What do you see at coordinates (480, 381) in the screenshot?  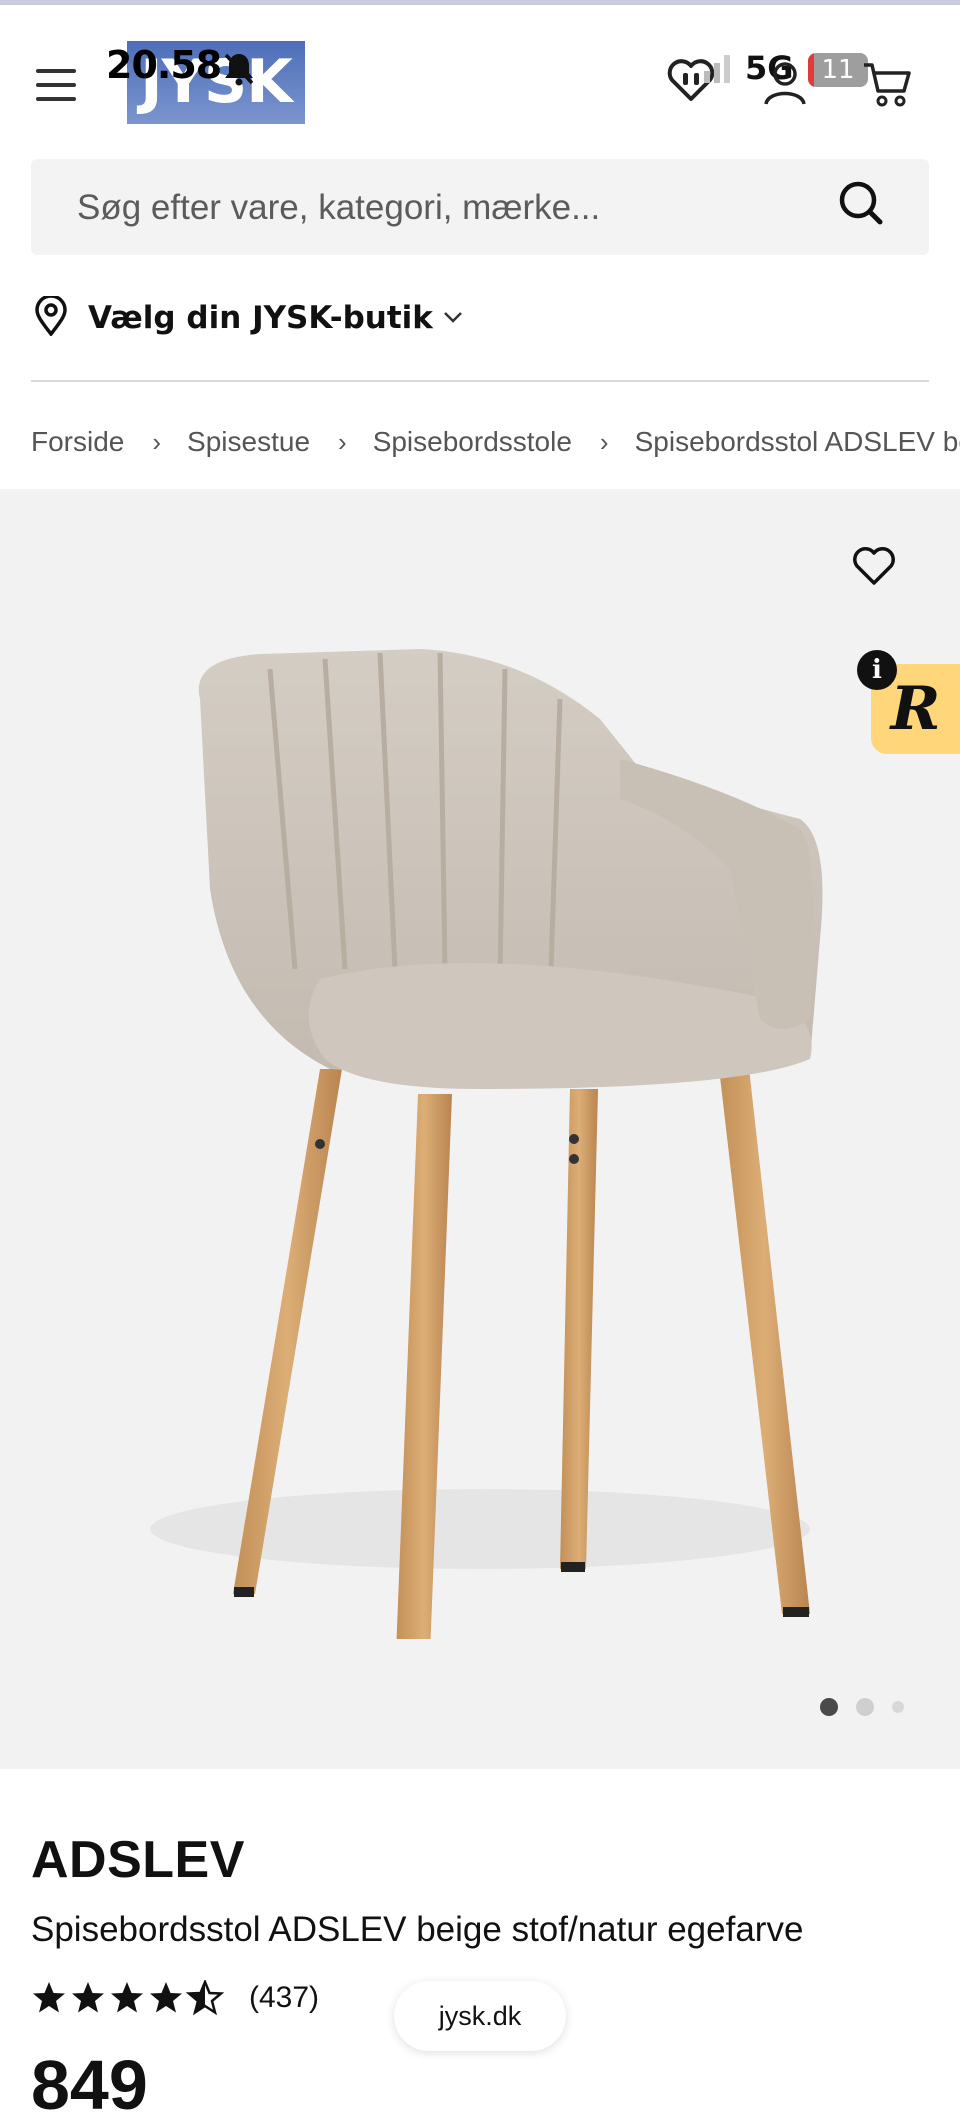 I see `divider` at bounding box center [480, 381].